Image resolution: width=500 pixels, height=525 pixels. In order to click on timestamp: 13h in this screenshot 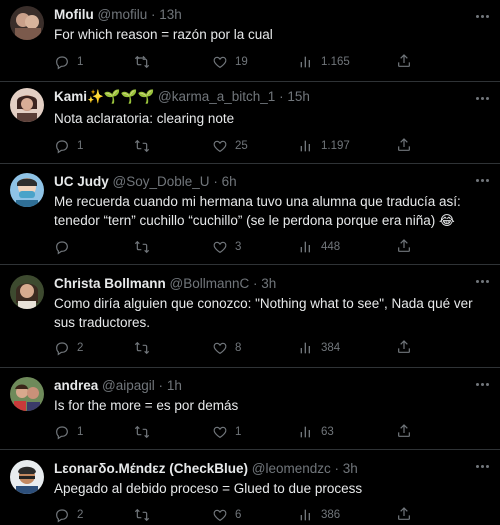, I will do `click(170, 14)`.